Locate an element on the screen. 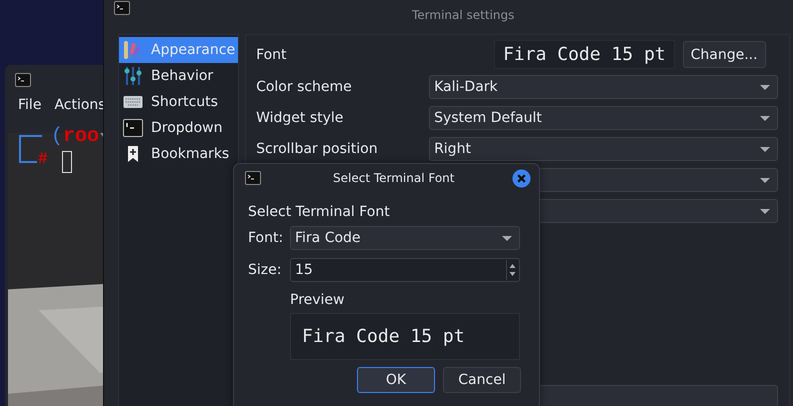  preview-text: Fira Code 15 pt is located at coordinates (383, 336).